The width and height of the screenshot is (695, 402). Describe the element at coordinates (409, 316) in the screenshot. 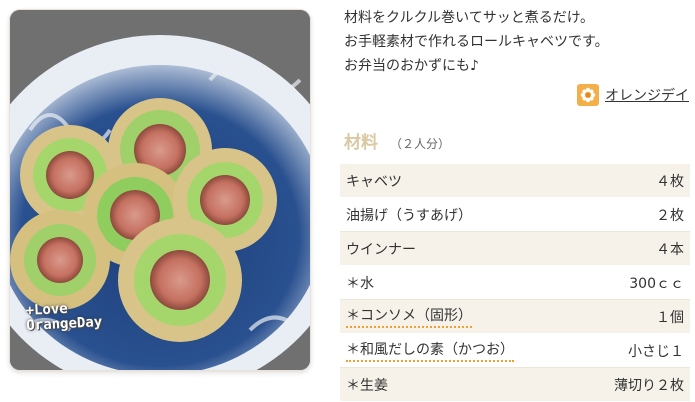

I see `ingredient-name-link: ＊コンソメ（固形）` at that location.